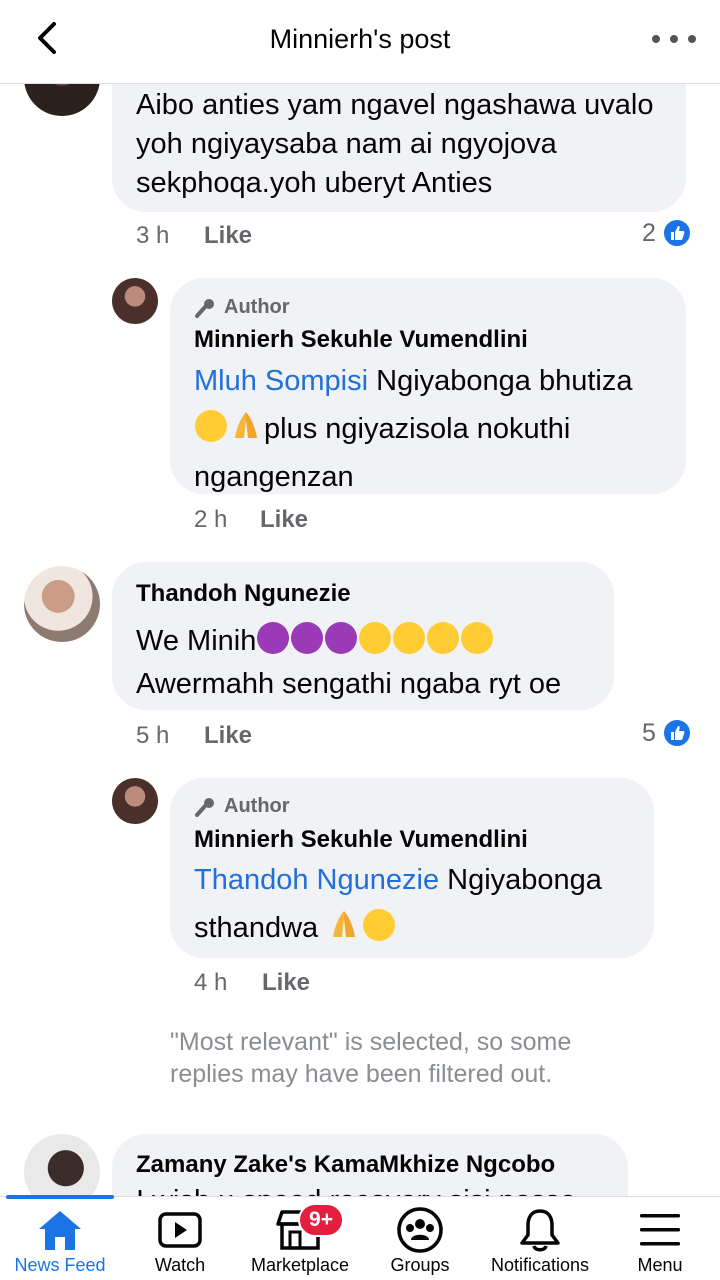 The width and height of the screenshot is (720, 1280). I want to click on home-icon, so click(60, 1230).